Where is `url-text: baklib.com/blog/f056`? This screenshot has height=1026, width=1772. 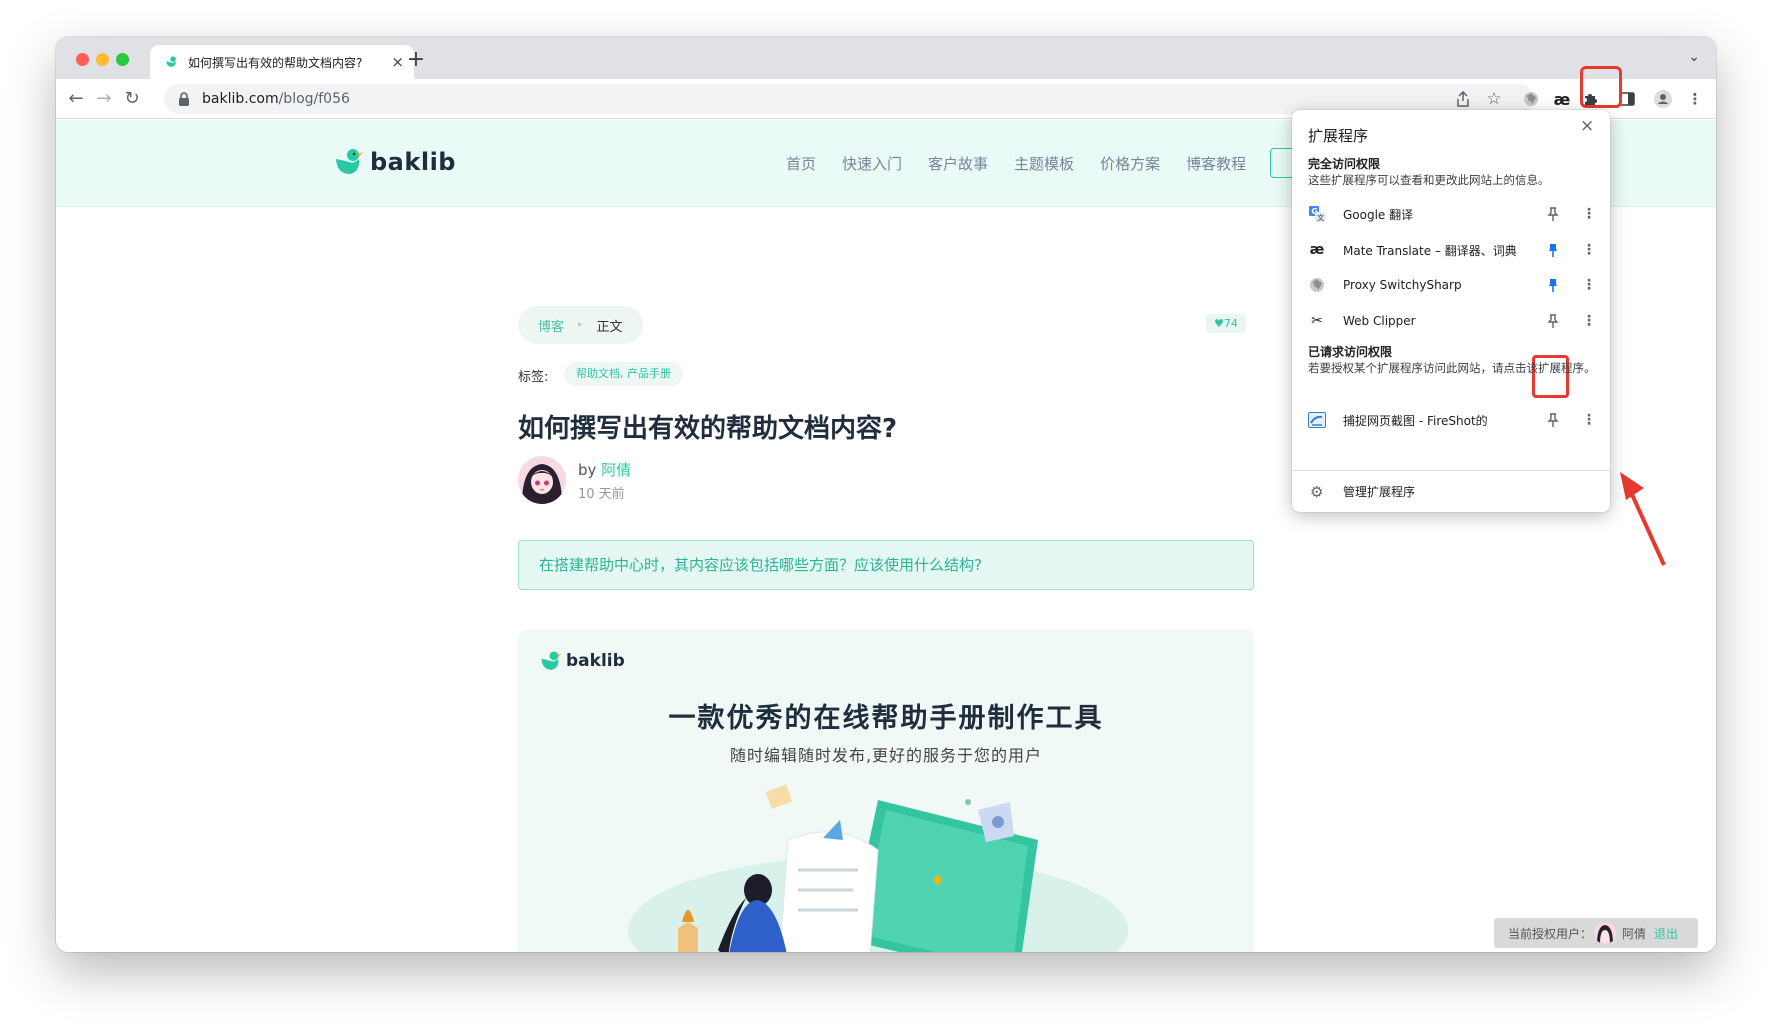
url-text: baklib.com/blog/f056 is located at coordinates (276, 99).